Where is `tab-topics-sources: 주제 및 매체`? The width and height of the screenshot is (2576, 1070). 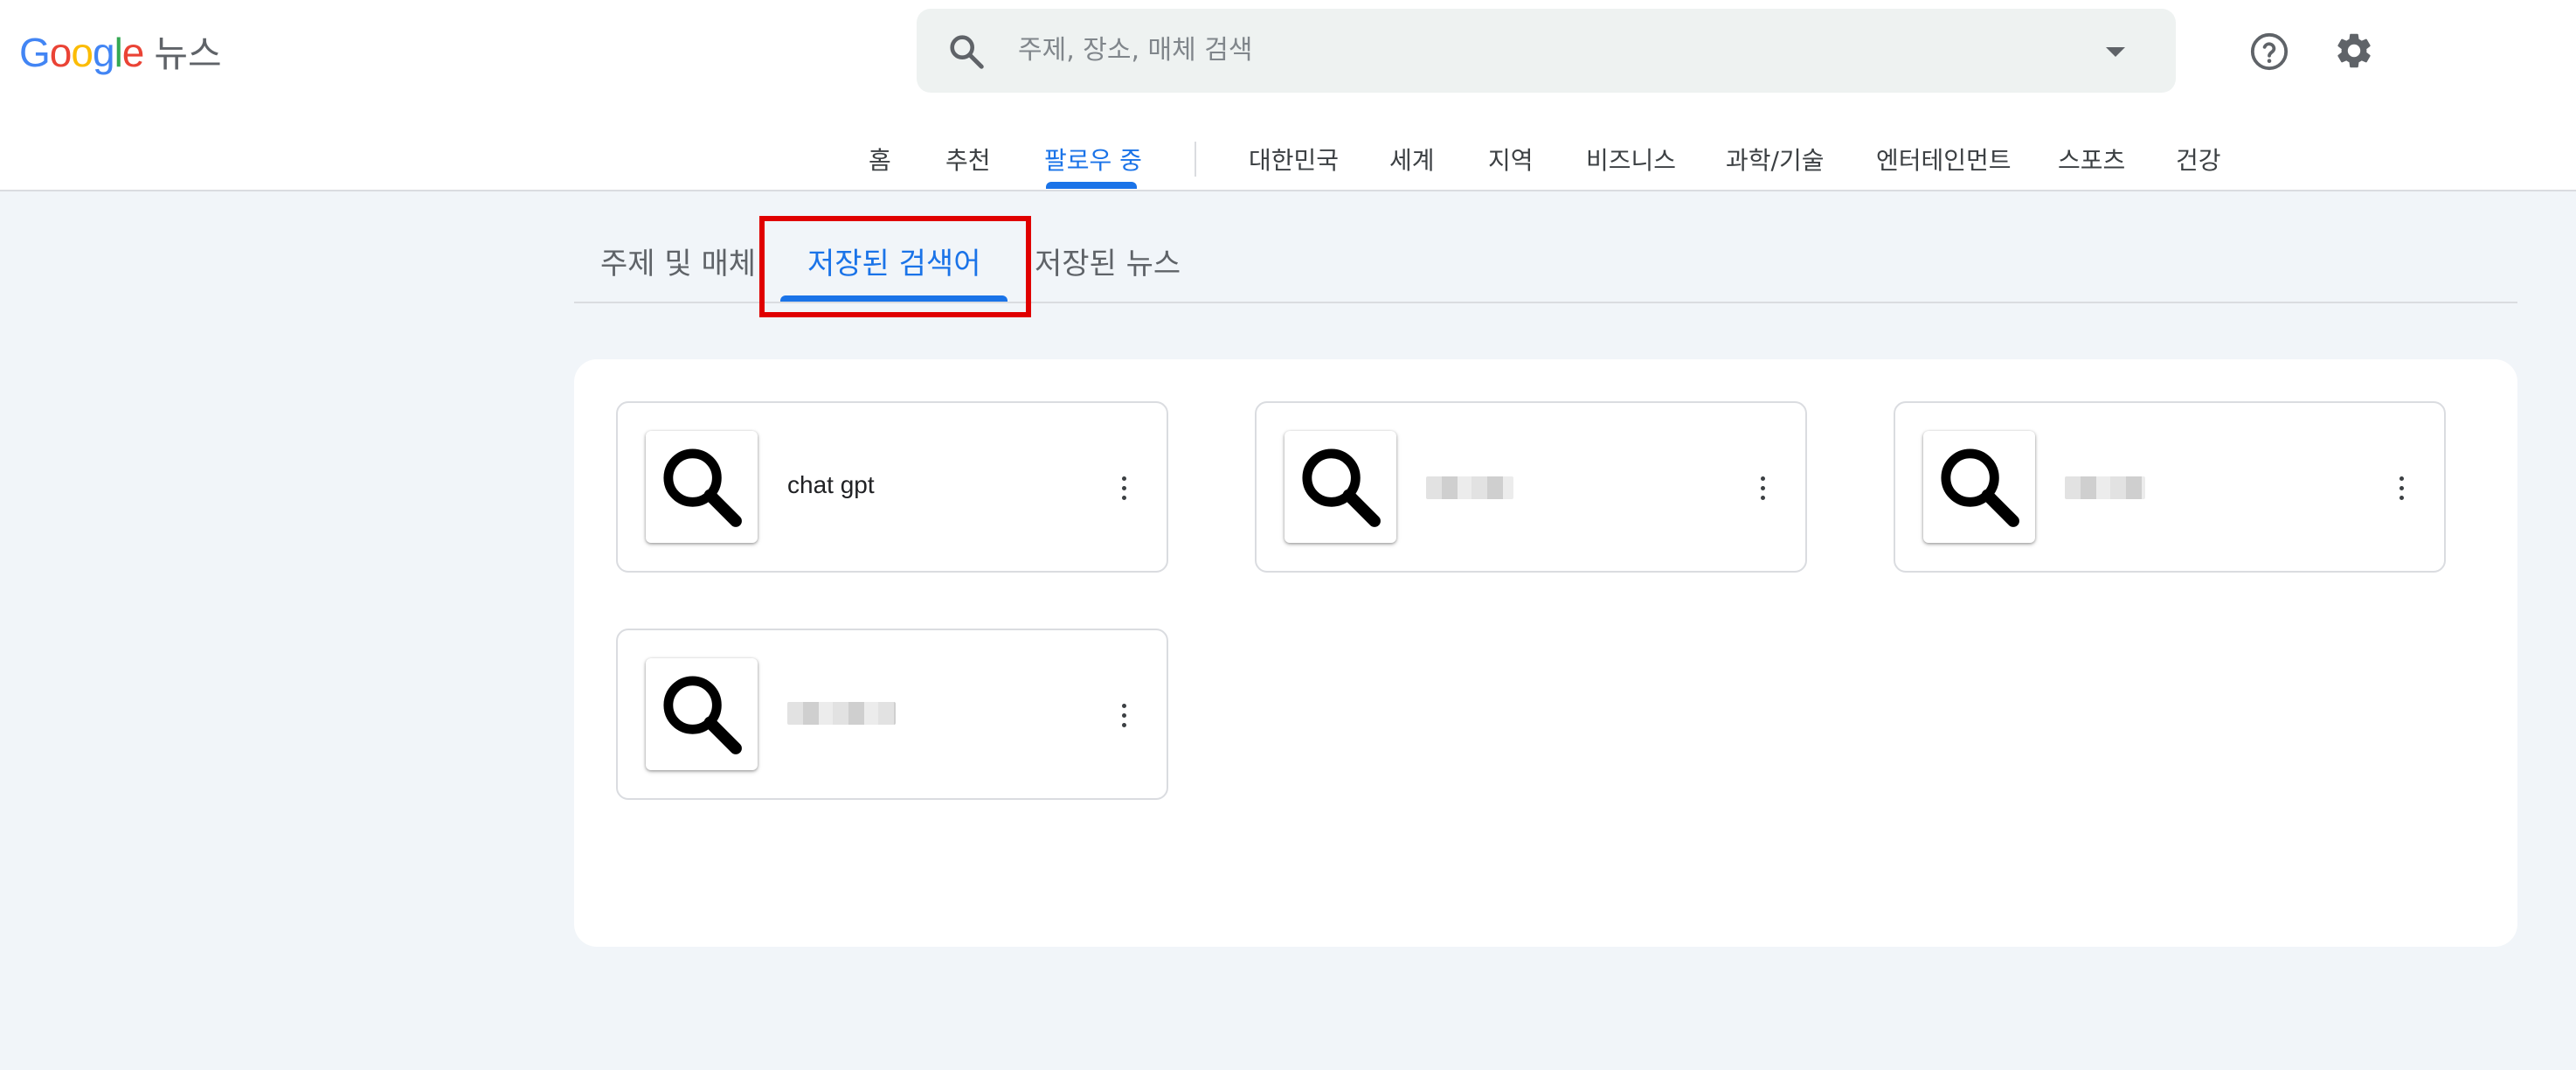
tab-topics-sources: 주제 및 매체 is located at coordinates (678, 261).